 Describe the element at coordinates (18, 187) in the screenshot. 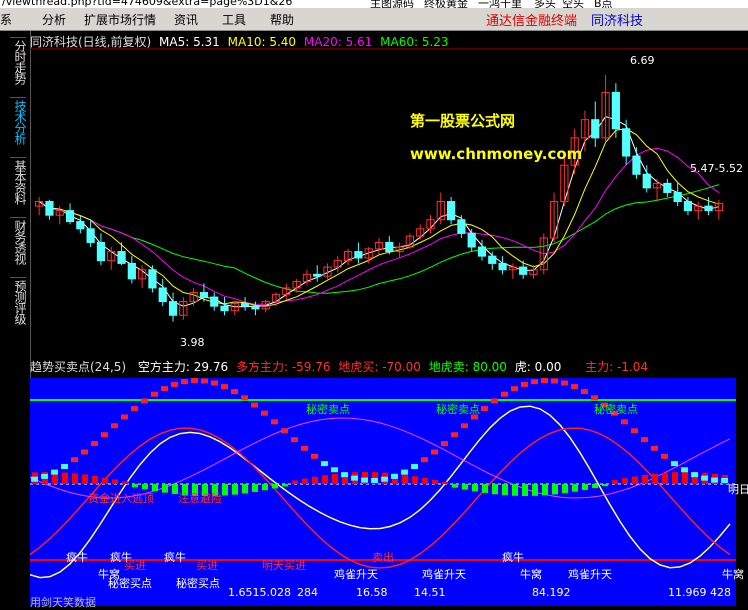

I see `tab-fundamentals: 基本资料` at that location.